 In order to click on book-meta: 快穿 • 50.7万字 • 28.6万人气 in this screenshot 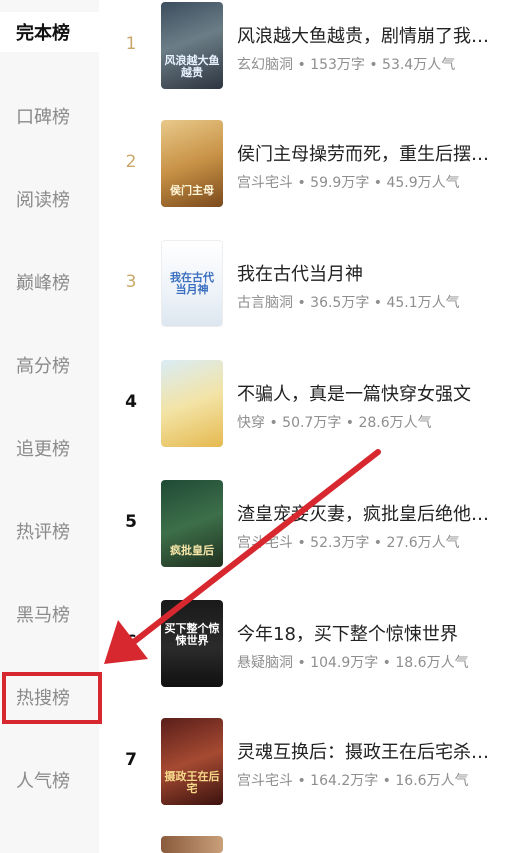, I will do `click(334, 423)`.